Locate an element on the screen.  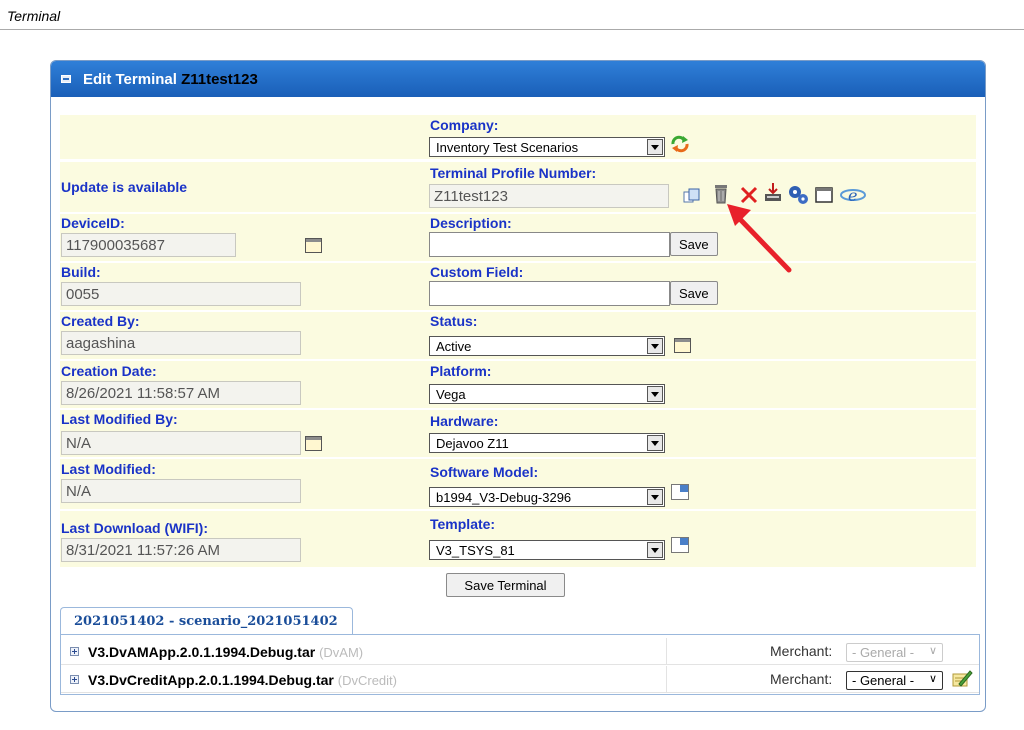
tab-scenario: 2021051402 - scenario_2021051402 is located at coordinates (206, 621).